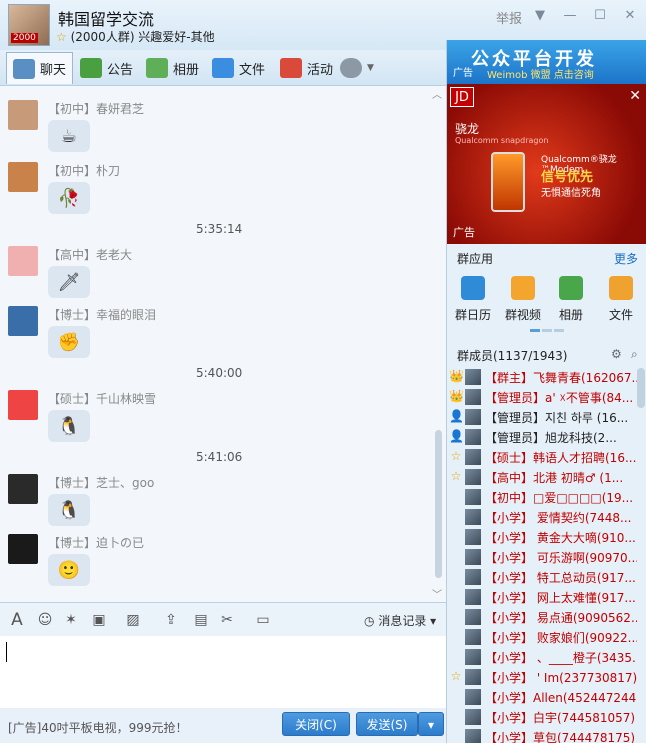 The image size is (646, 743). What do you see at coordinates (540, 75) in the screenshot?
I see `banner-subtitle: Weimob 微盟 点击咨询` at bounding box center [540, 75].